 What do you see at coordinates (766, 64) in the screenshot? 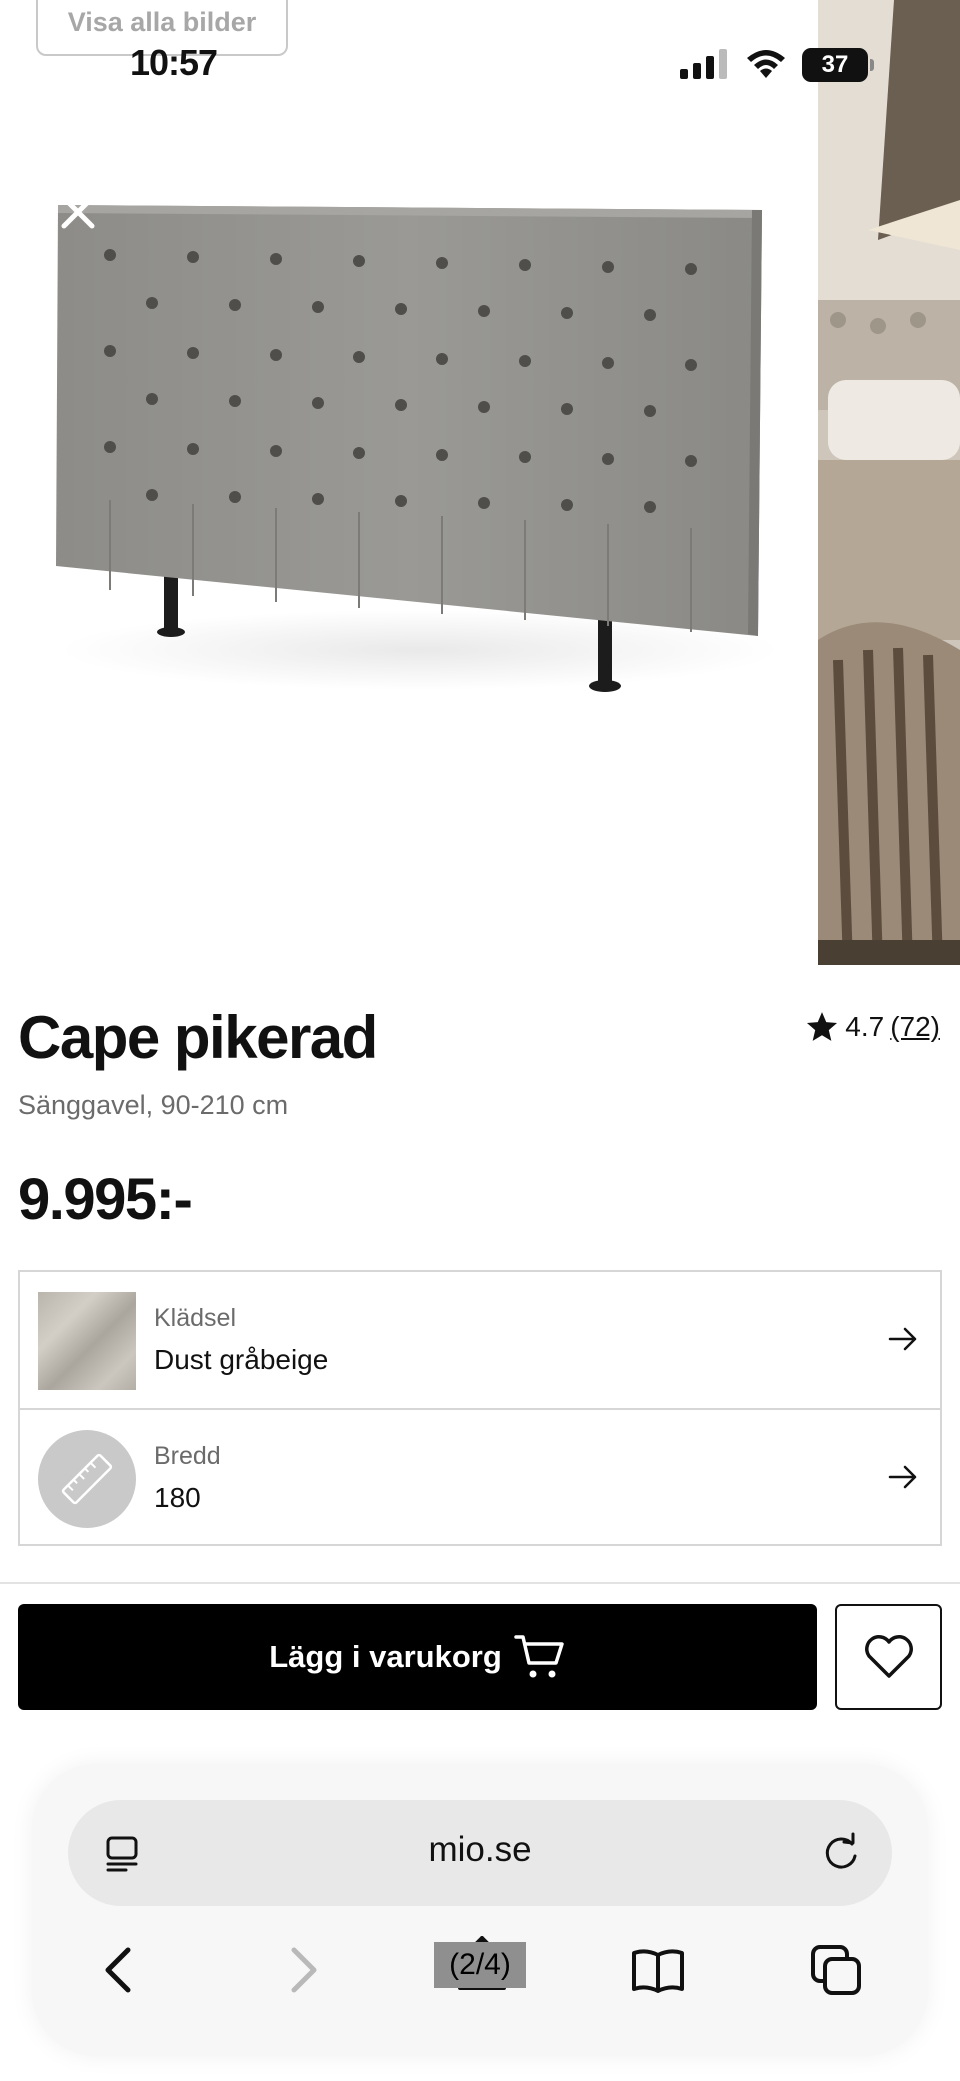
I see `wifi-icon` at bounding box center [766, 64].